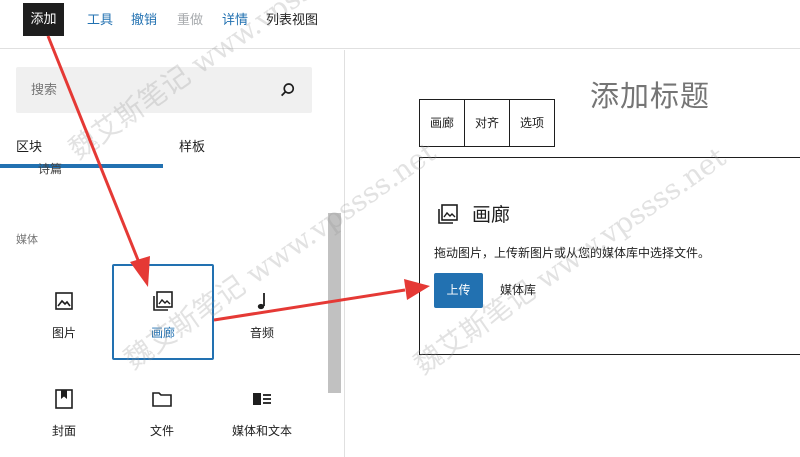  I want to click on add-block-button: 添加, so click(43, 19).